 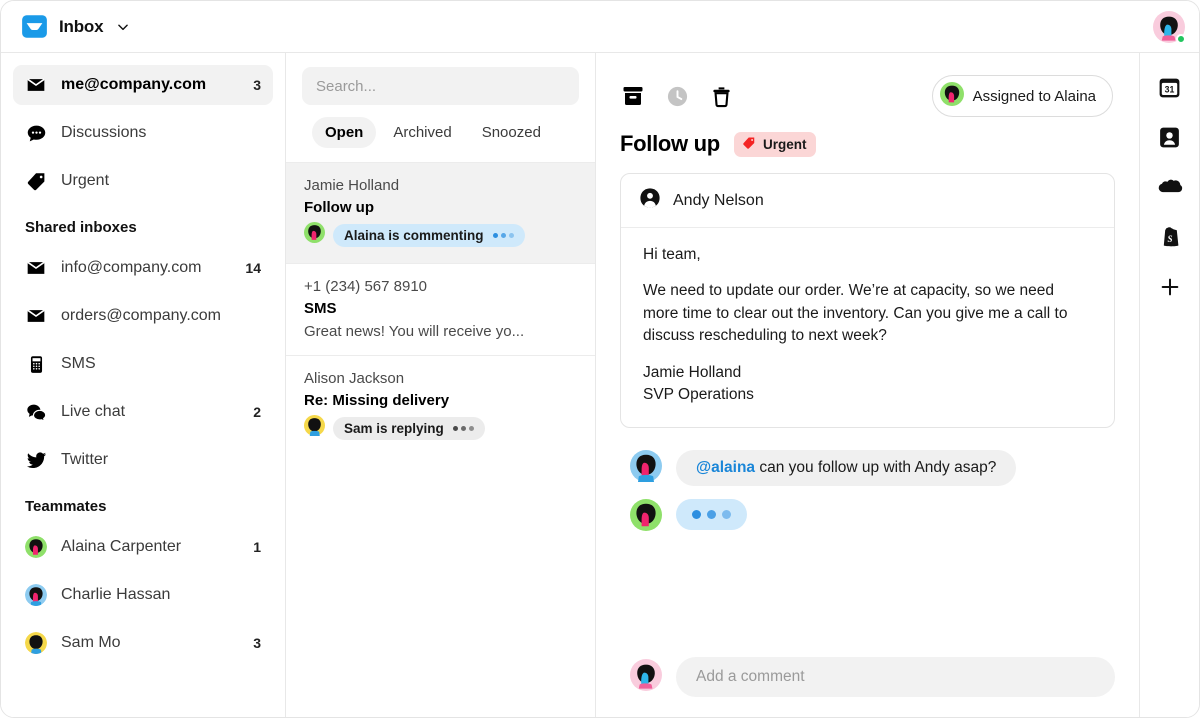 I want to click on clock-icon, so click(x=677, y=96).